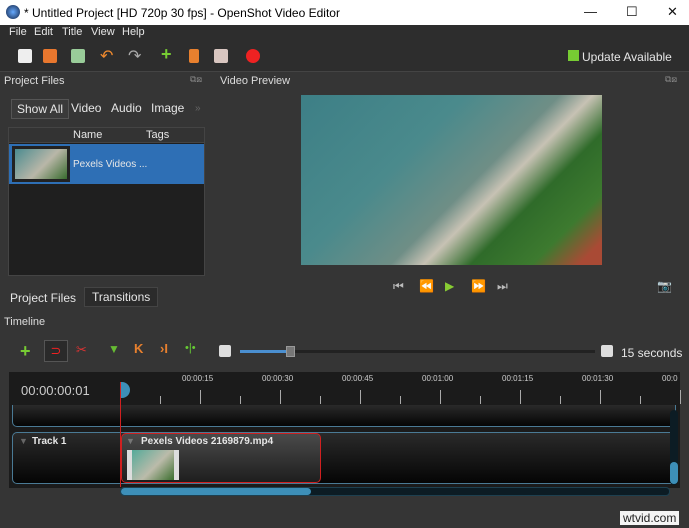  Describe the element at coordinates (225, 351) in the screenshot. I see `zoom-in-icon` at that location.